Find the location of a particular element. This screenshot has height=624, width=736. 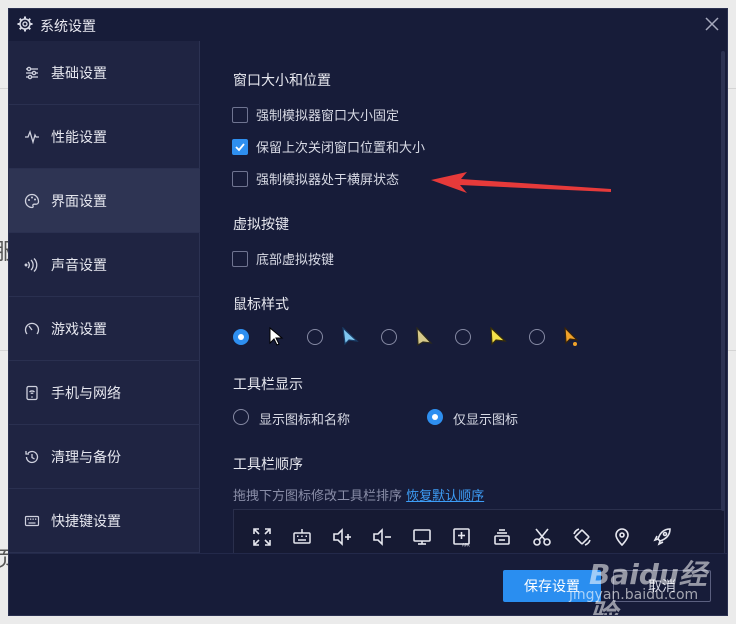

icon-only-radio is located at coordinates (435, 417).